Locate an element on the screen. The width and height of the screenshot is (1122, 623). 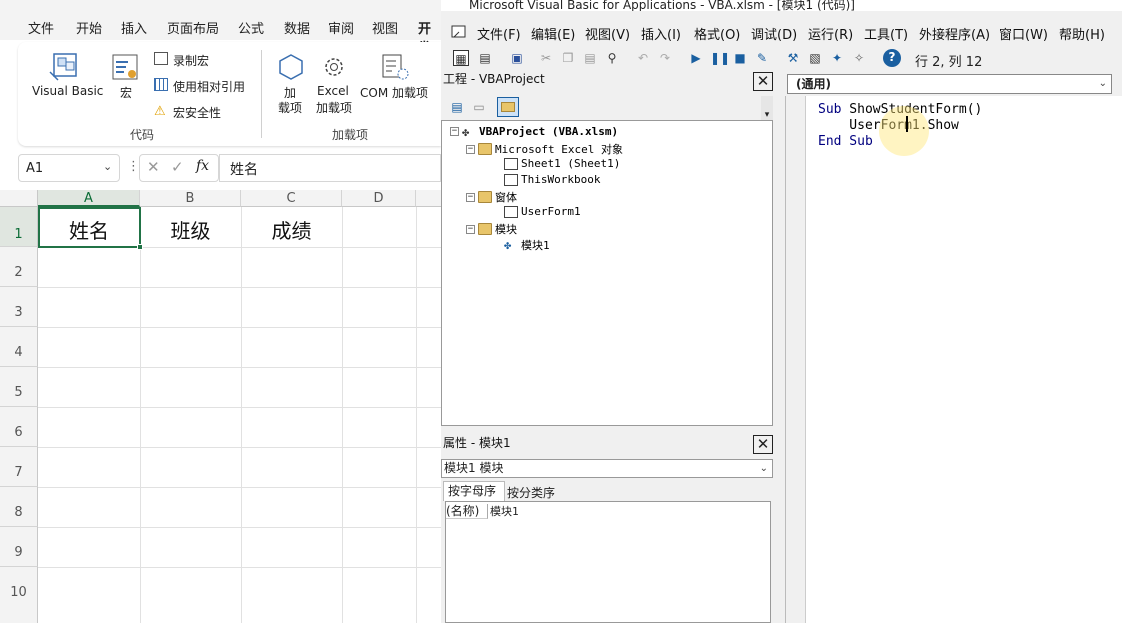
addins-icon is located at coordinates (291, 67).